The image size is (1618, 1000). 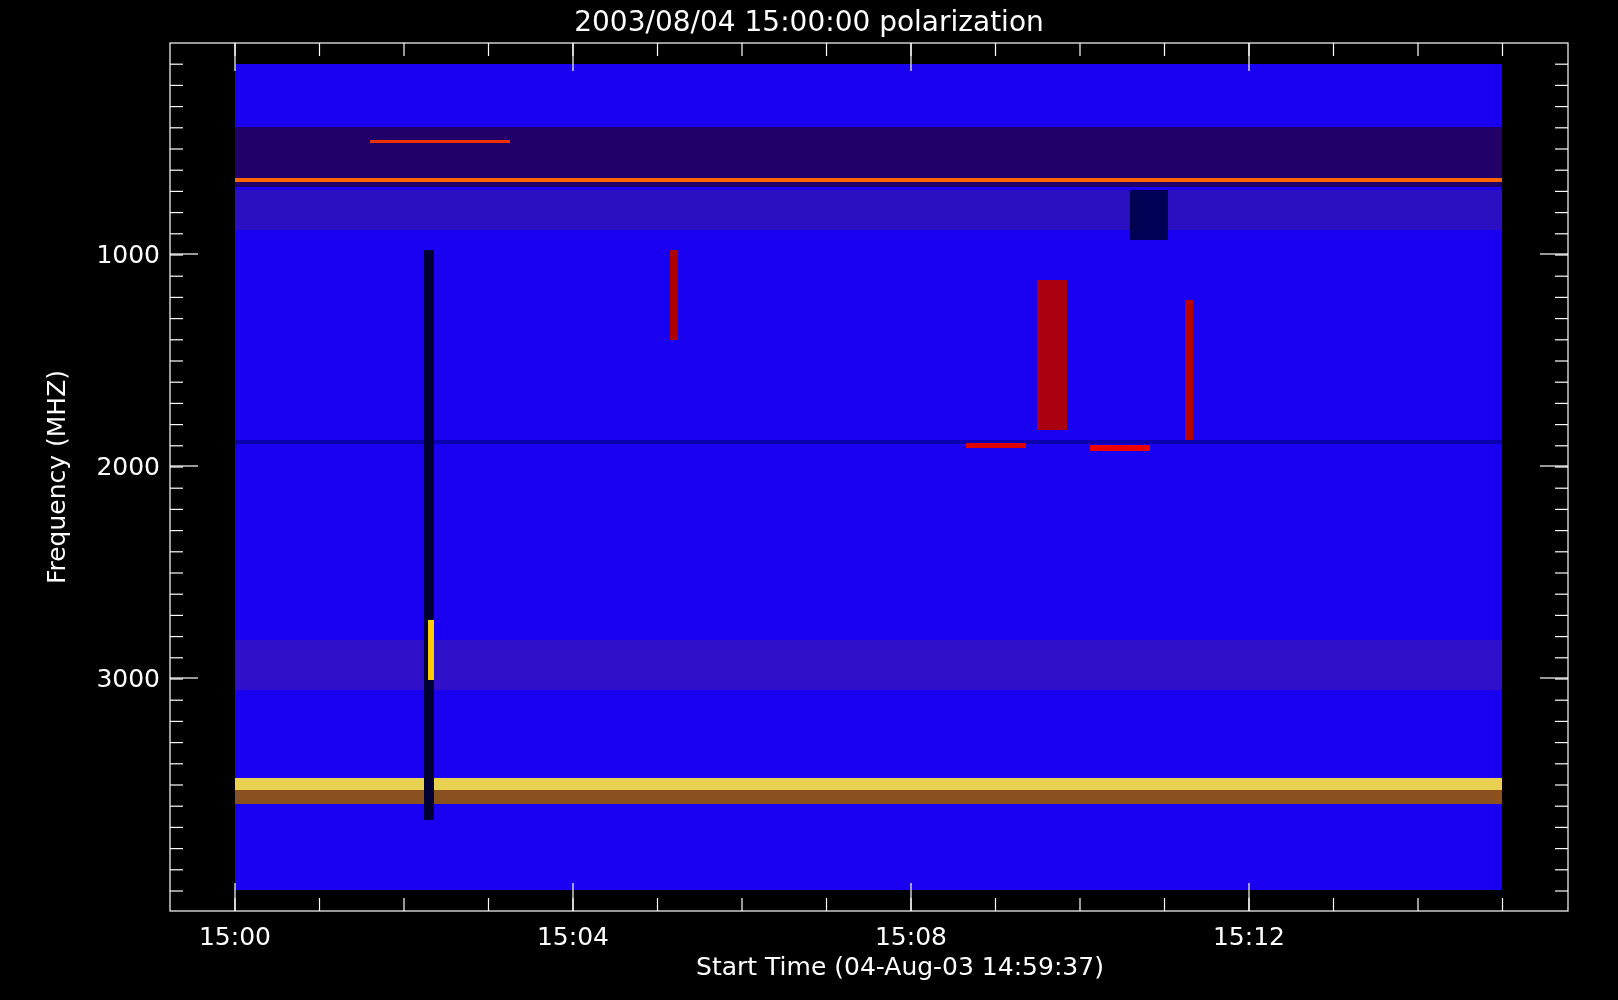 What do you see at coordinates (911, 936) in the screenshot?
I see `x-tick-label: 15:08` at bounding box center [911, 936].